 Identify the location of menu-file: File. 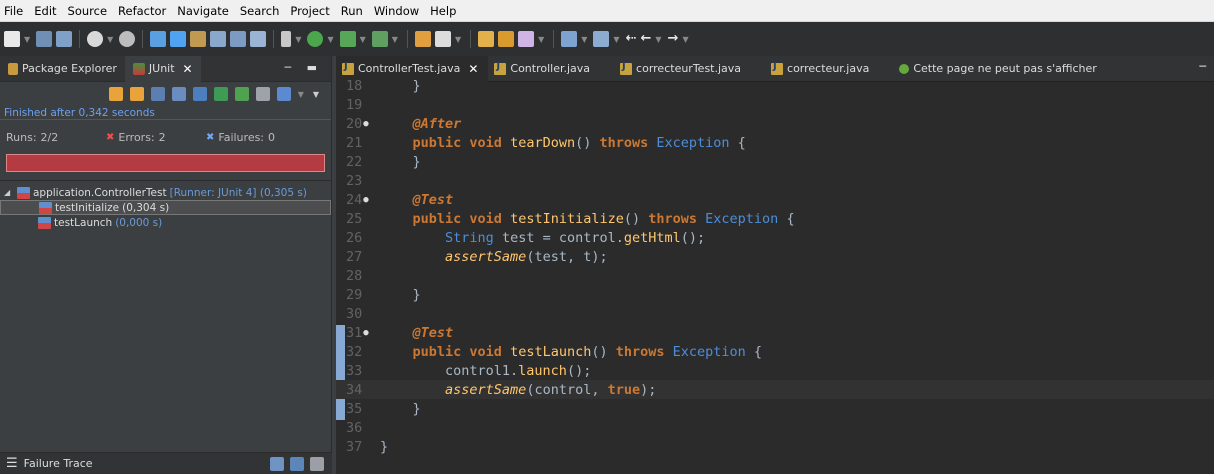
(13, 11).